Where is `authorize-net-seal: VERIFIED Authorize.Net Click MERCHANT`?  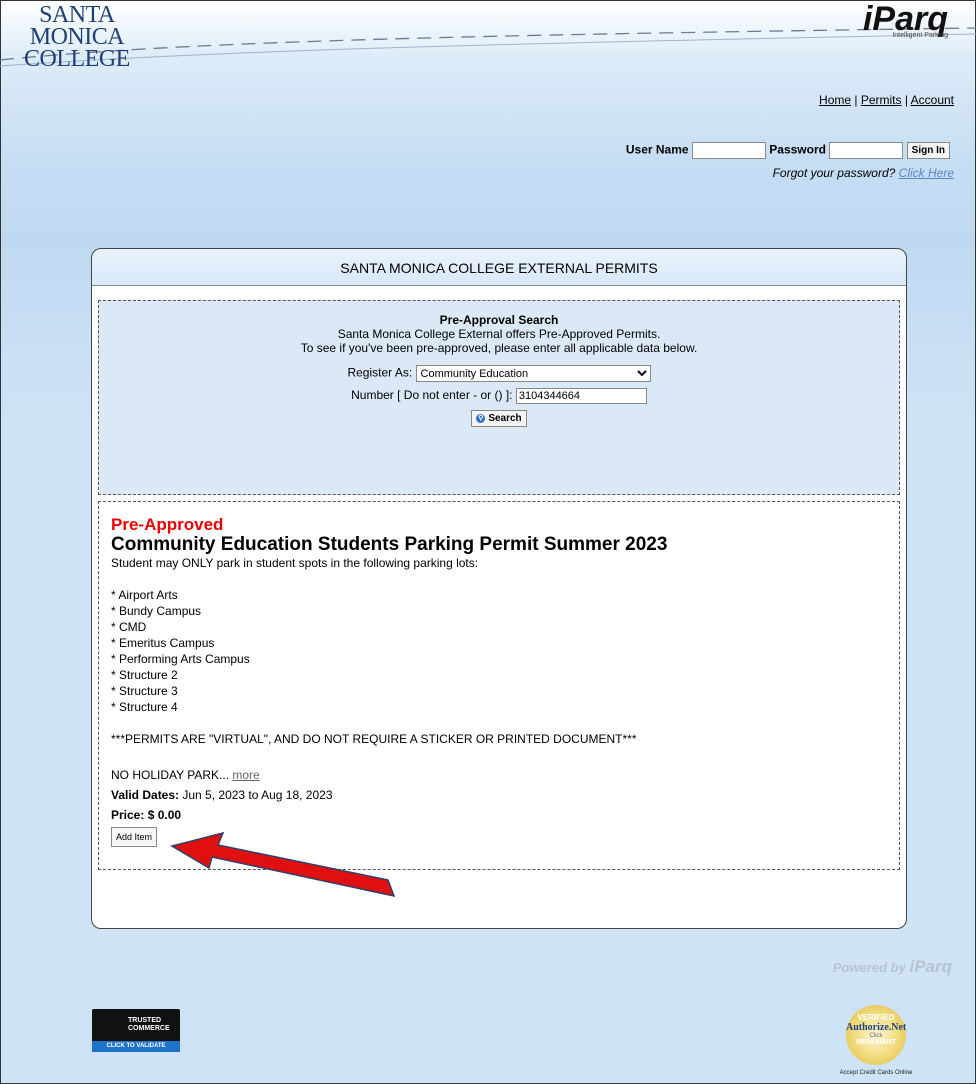
authorize-net-seal: VERIFIED Authorize.Net Click MERCHANT is located at coordinates (876, 1035).